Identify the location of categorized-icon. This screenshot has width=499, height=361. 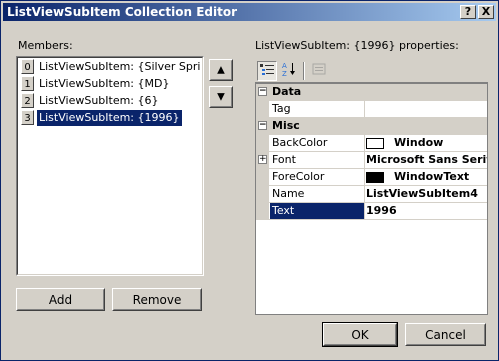
(267, 71).